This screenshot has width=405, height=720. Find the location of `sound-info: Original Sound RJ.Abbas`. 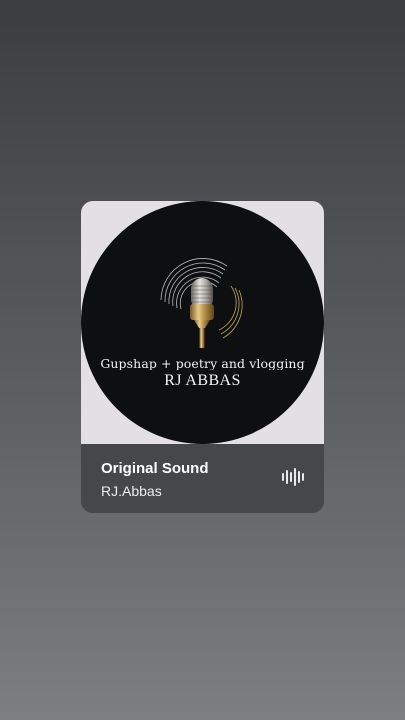

sound-info: Original Sound RJ.Abbas is located at coordinates (202, 478).